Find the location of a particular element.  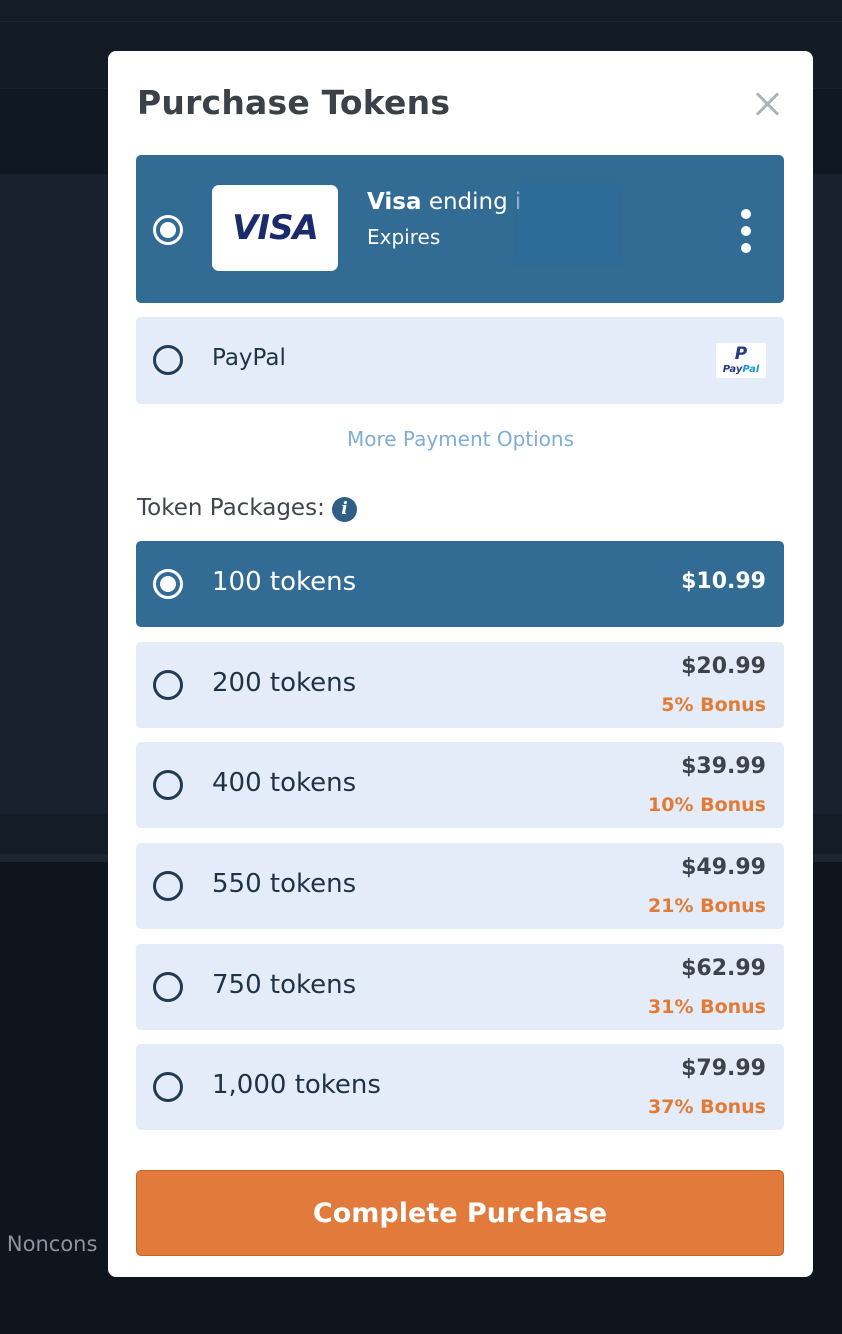

redacted-card-details is located at coordinates (568, 223).